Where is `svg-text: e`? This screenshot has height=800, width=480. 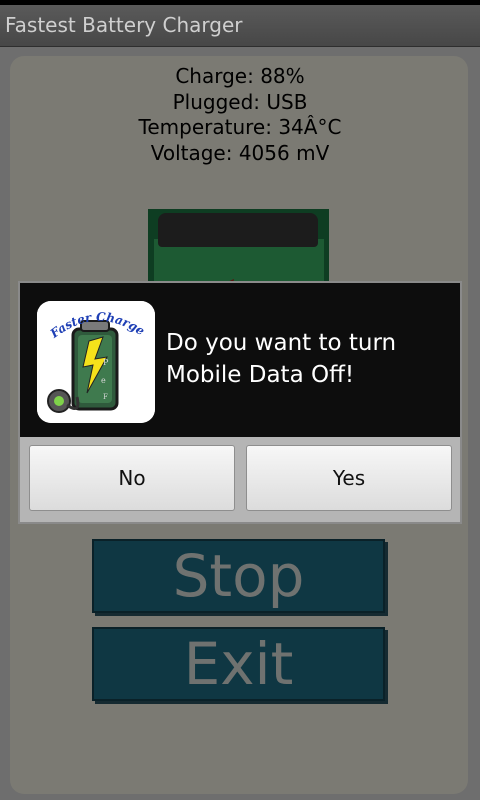
svg-text: e is located at coordinates (103, 380).